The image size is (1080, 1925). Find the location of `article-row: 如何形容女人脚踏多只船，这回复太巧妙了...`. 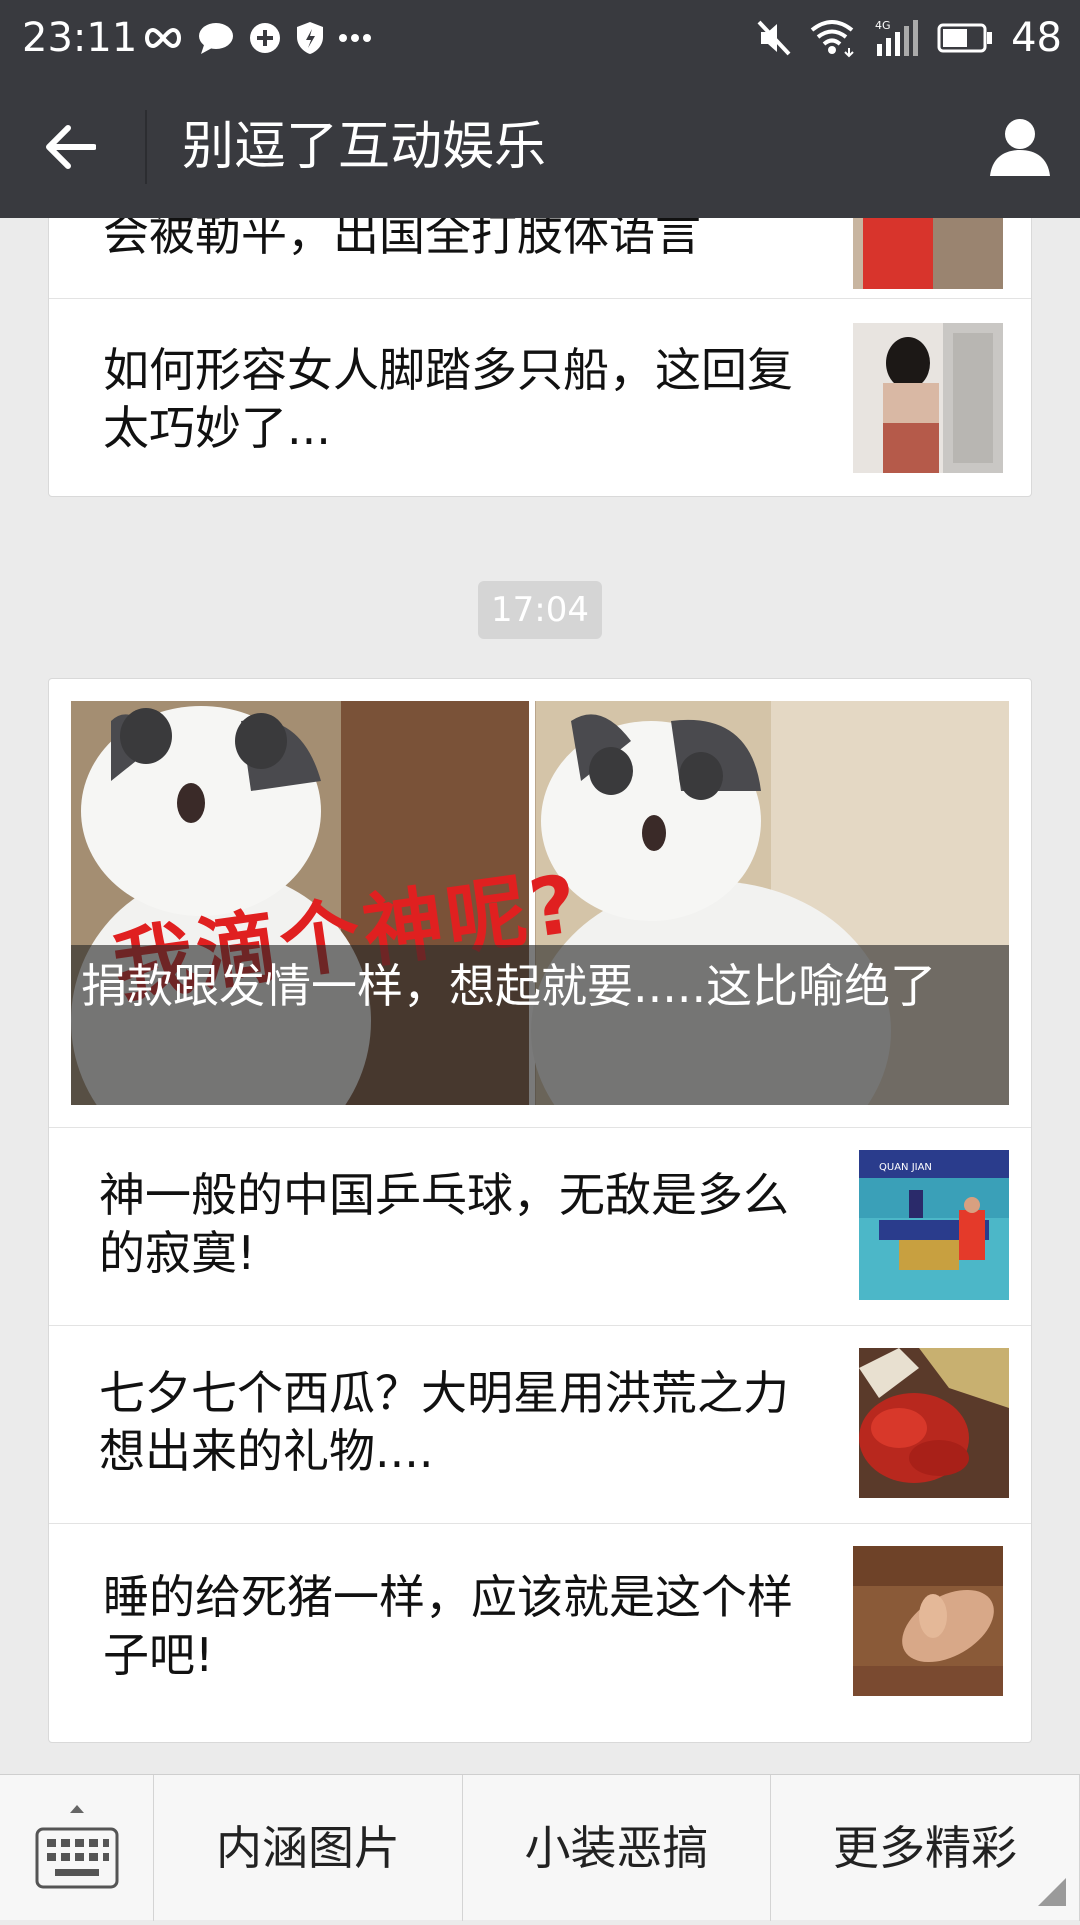

article-row: 如何形容女人脚踏多只船，这回复太巧妙了... is located at coordinates (540, 398).